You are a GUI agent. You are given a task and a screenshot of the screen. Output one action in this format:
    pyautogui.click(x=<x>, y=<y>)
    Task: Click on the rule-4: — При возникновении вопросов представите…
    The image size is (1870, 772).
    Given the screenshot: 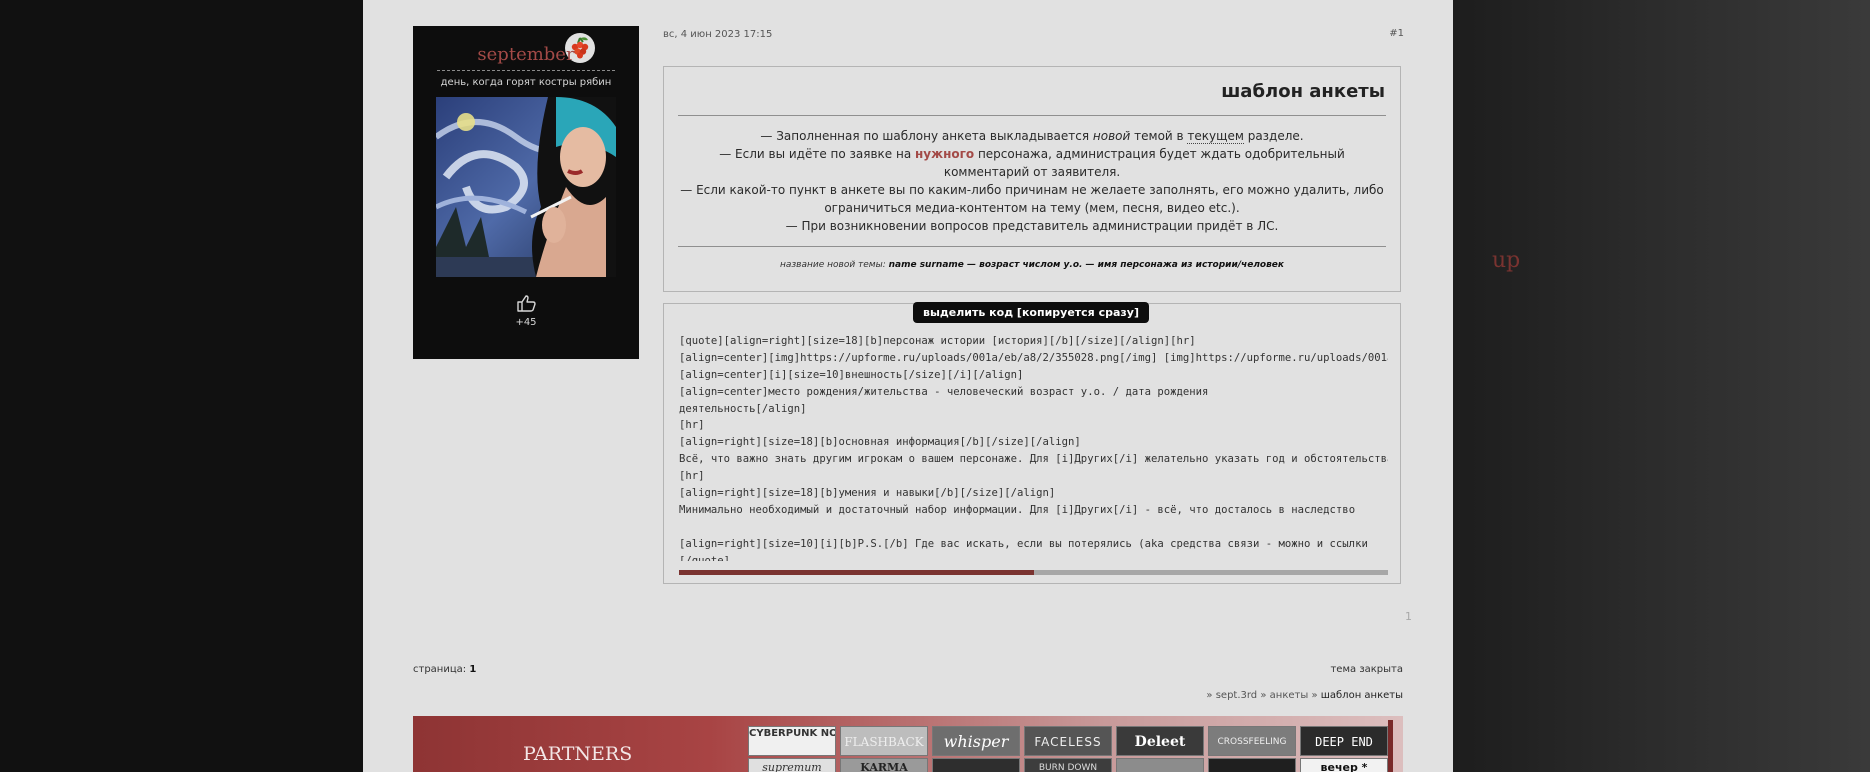 What is the action you would take?
    pyautogui.click(x=1032, y=226)
    